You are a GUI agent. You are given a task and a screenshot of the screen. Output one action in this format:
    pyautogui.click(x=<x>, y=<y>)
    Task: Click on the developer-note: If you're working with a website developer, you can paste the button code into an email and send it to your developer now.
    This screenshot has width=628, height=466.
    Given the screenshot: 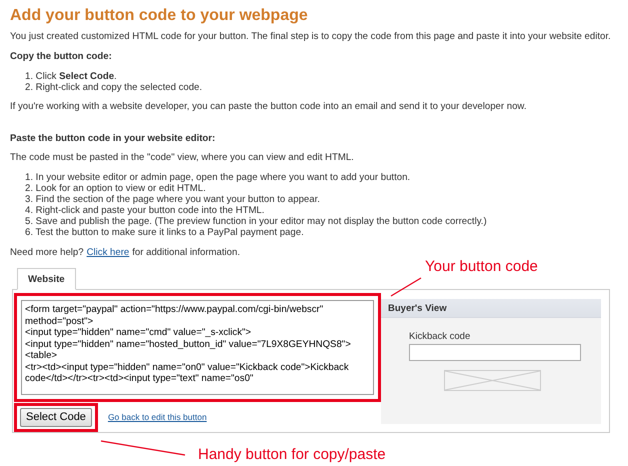 What is the action you would take?
    pyautogui.click(x=269, y=106)
    